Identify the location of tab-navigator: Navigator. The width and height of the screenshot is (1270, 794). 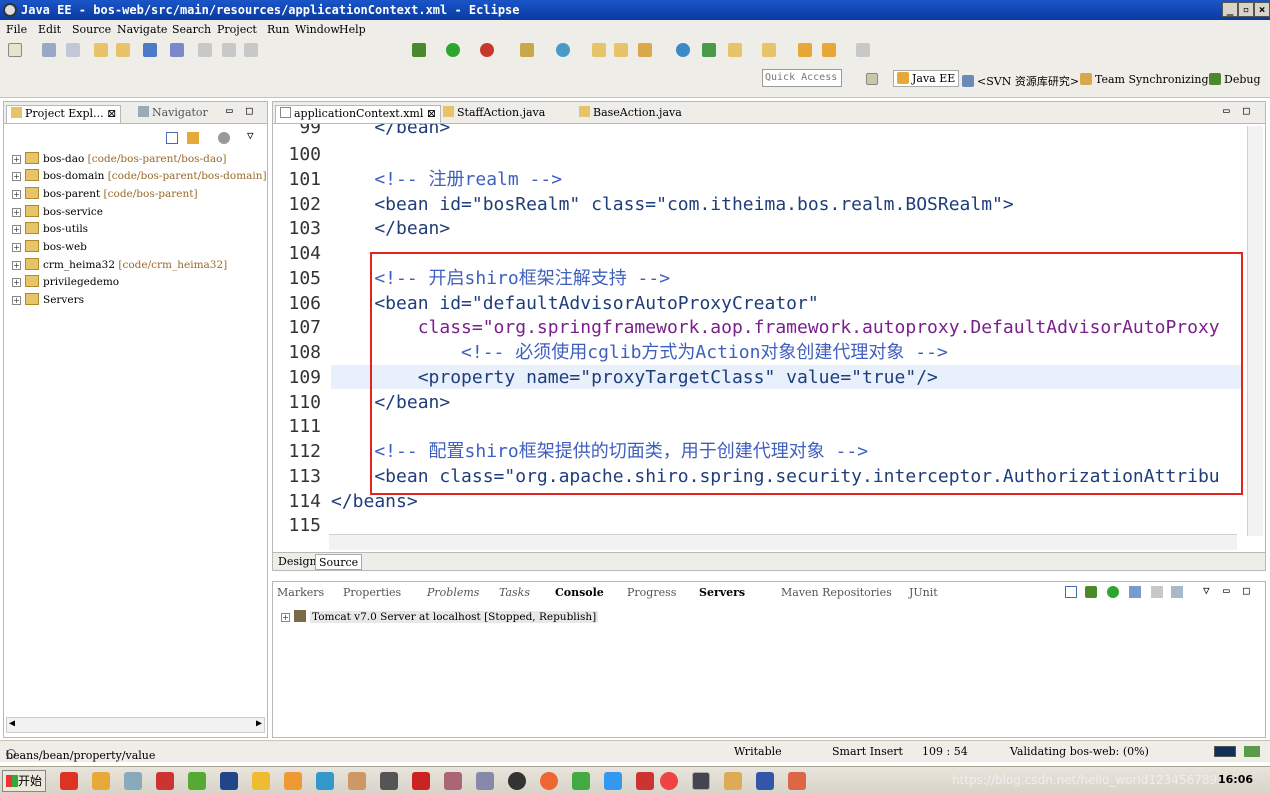
(173, 114).